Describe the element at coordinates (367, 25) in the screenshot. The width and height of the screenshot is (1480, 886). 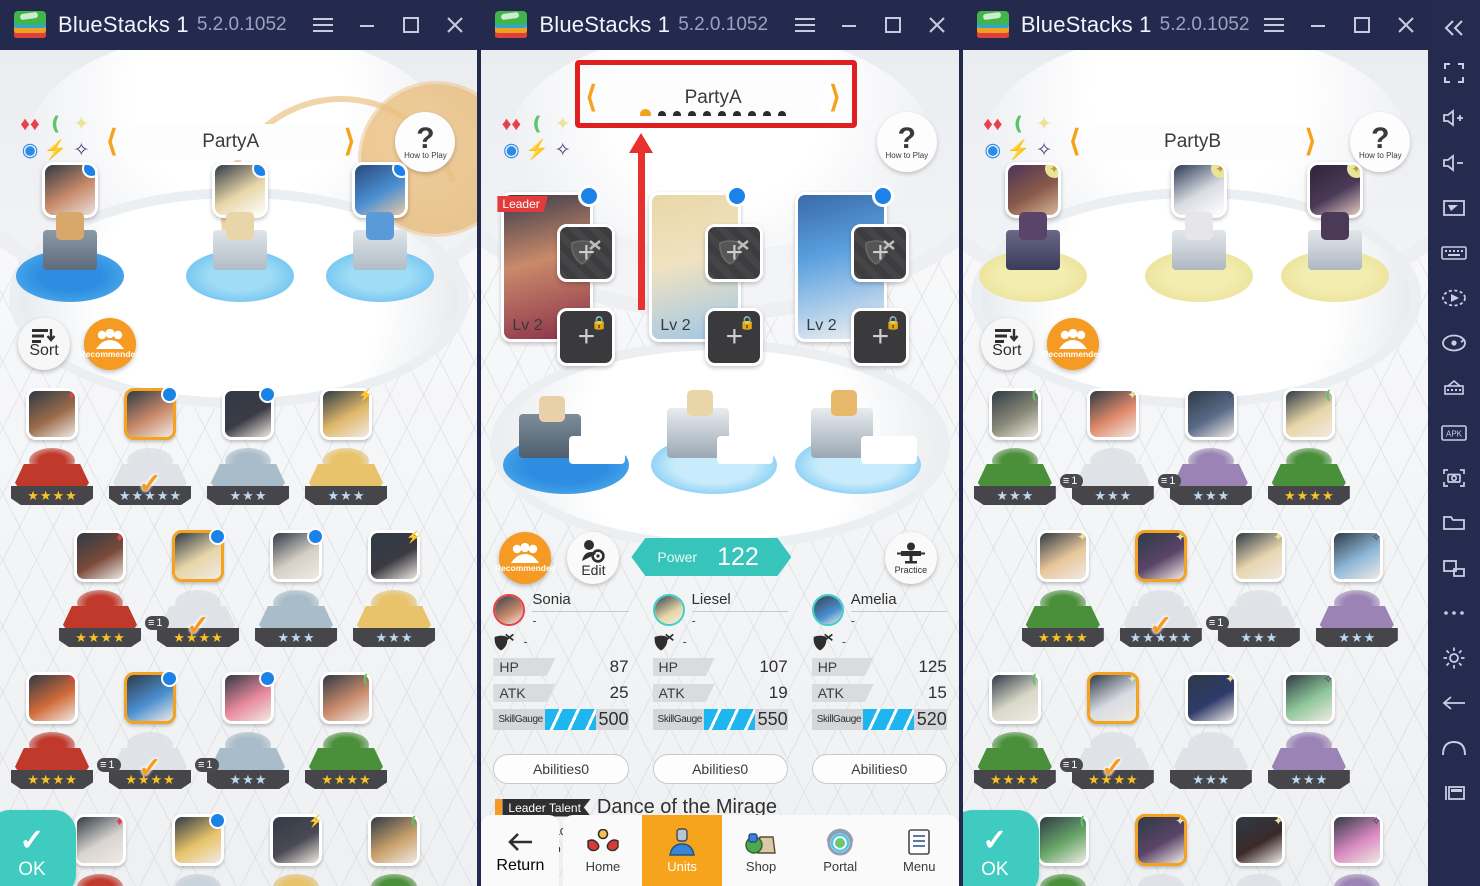
I see `minimize-icon` at that location.